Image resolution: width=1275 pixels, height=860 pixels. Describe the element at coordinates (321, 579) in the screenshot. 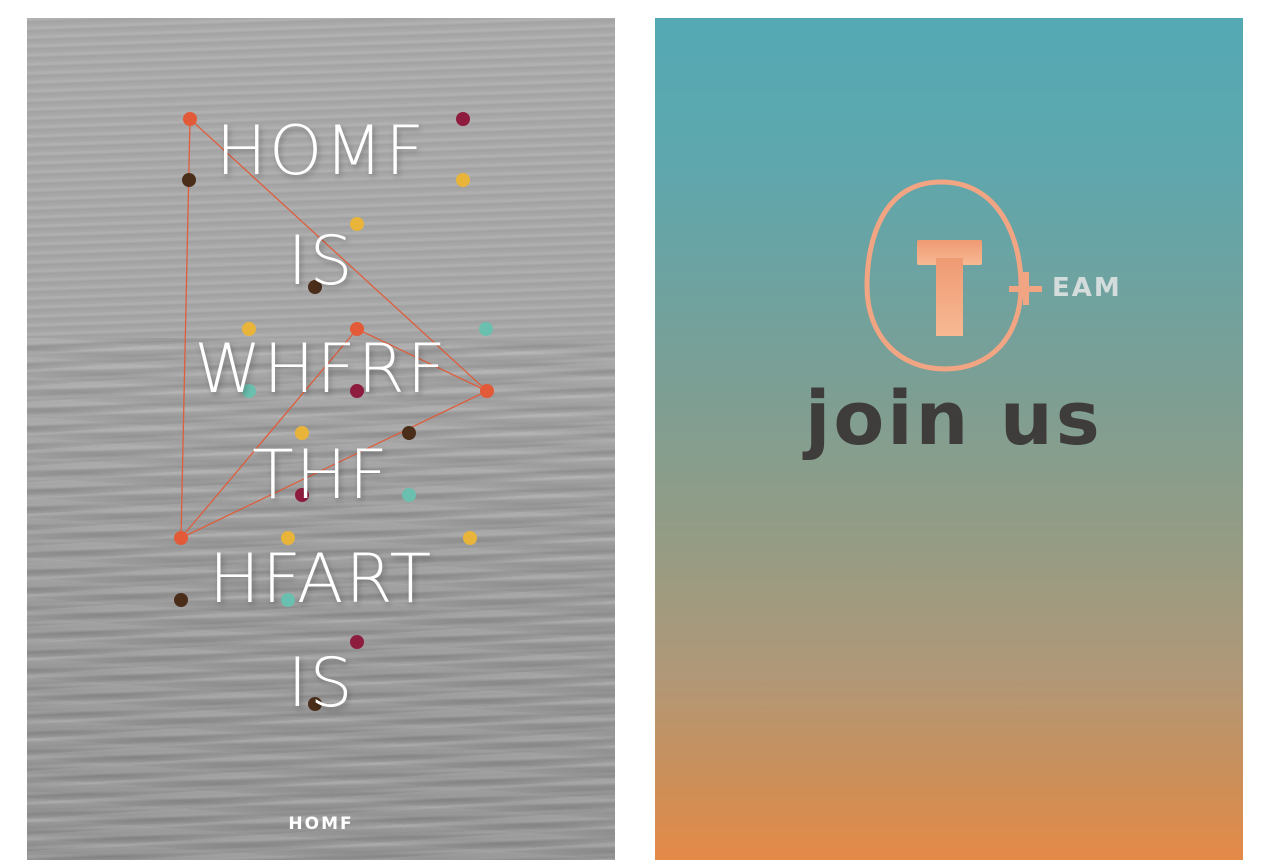

I see `title-line-5: HFART` at that location.